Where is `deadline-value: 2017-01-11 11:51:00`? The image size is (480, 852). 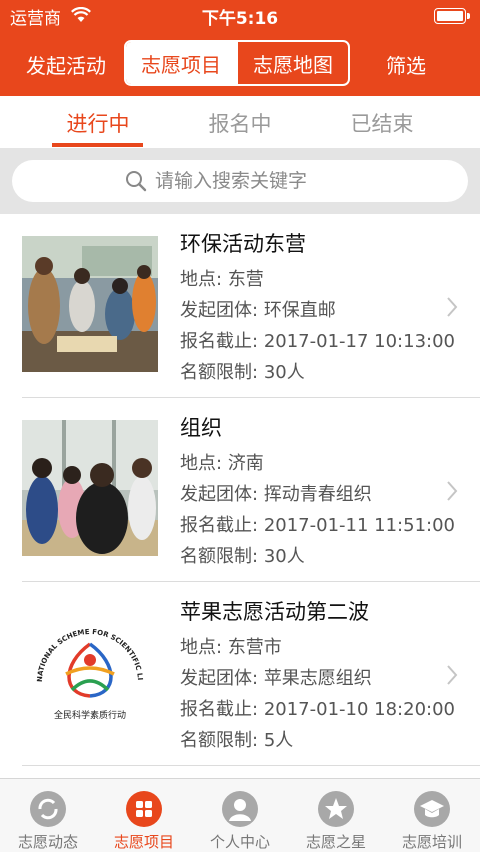
deadline-value: 2017-01-11 11:51:00 is located at coordinates (359, 525).